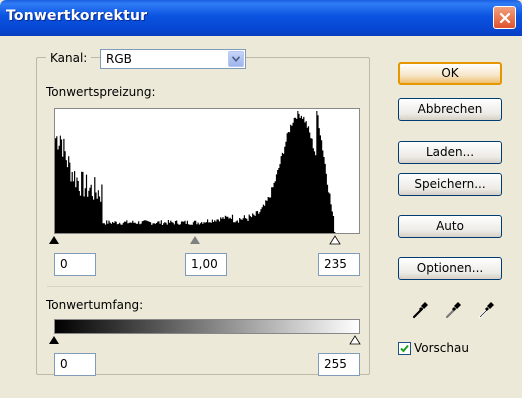 The image size is (522, 398). I want to click on black-point-eyedropper-icon, so click(420, 310).